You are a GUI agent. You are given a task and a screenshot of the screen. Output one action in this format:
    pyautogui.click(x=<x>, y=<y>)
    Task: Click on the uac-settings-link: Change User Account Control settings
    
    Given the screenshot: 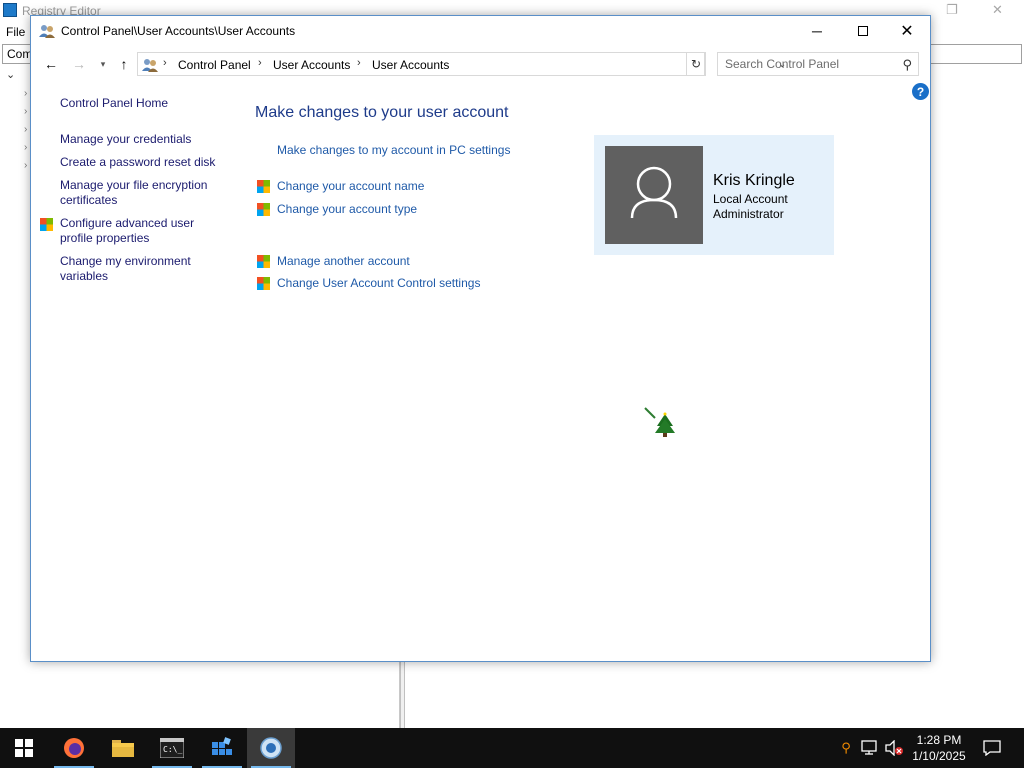 What is the action you would take?
    pyautogui.click(x=378, y=283)
    